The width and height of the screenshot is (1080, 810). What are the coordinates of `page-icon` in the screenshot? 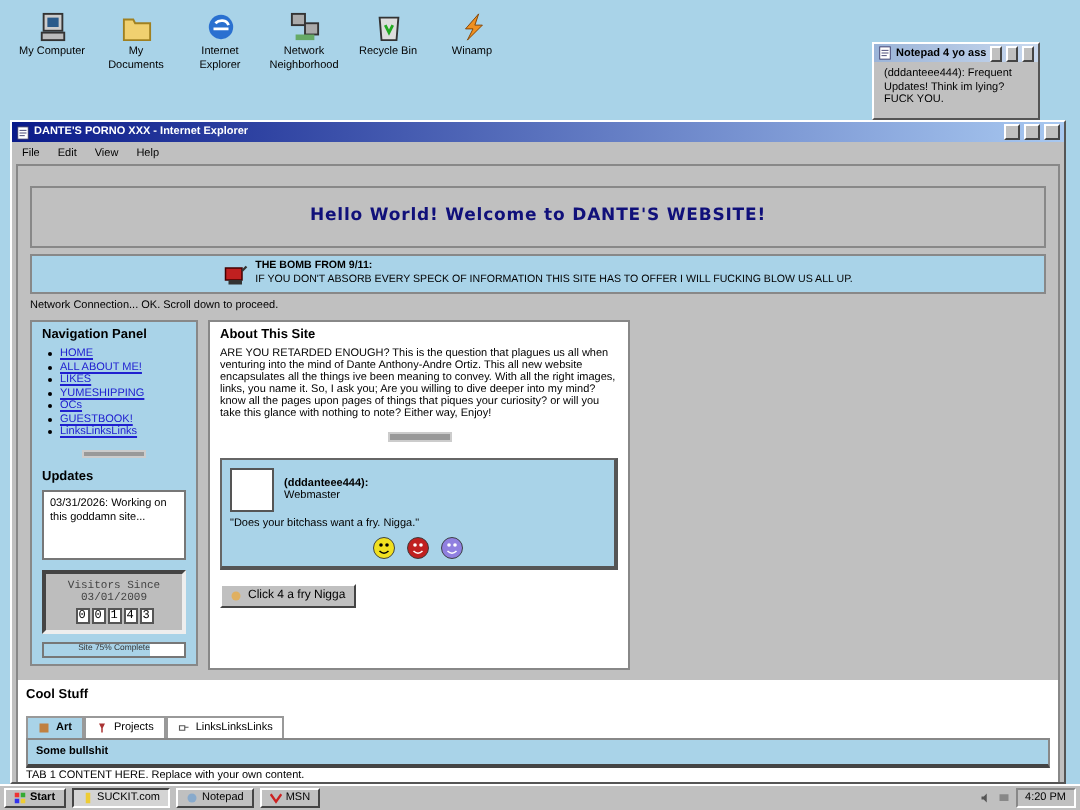 It's located at (23, 132).